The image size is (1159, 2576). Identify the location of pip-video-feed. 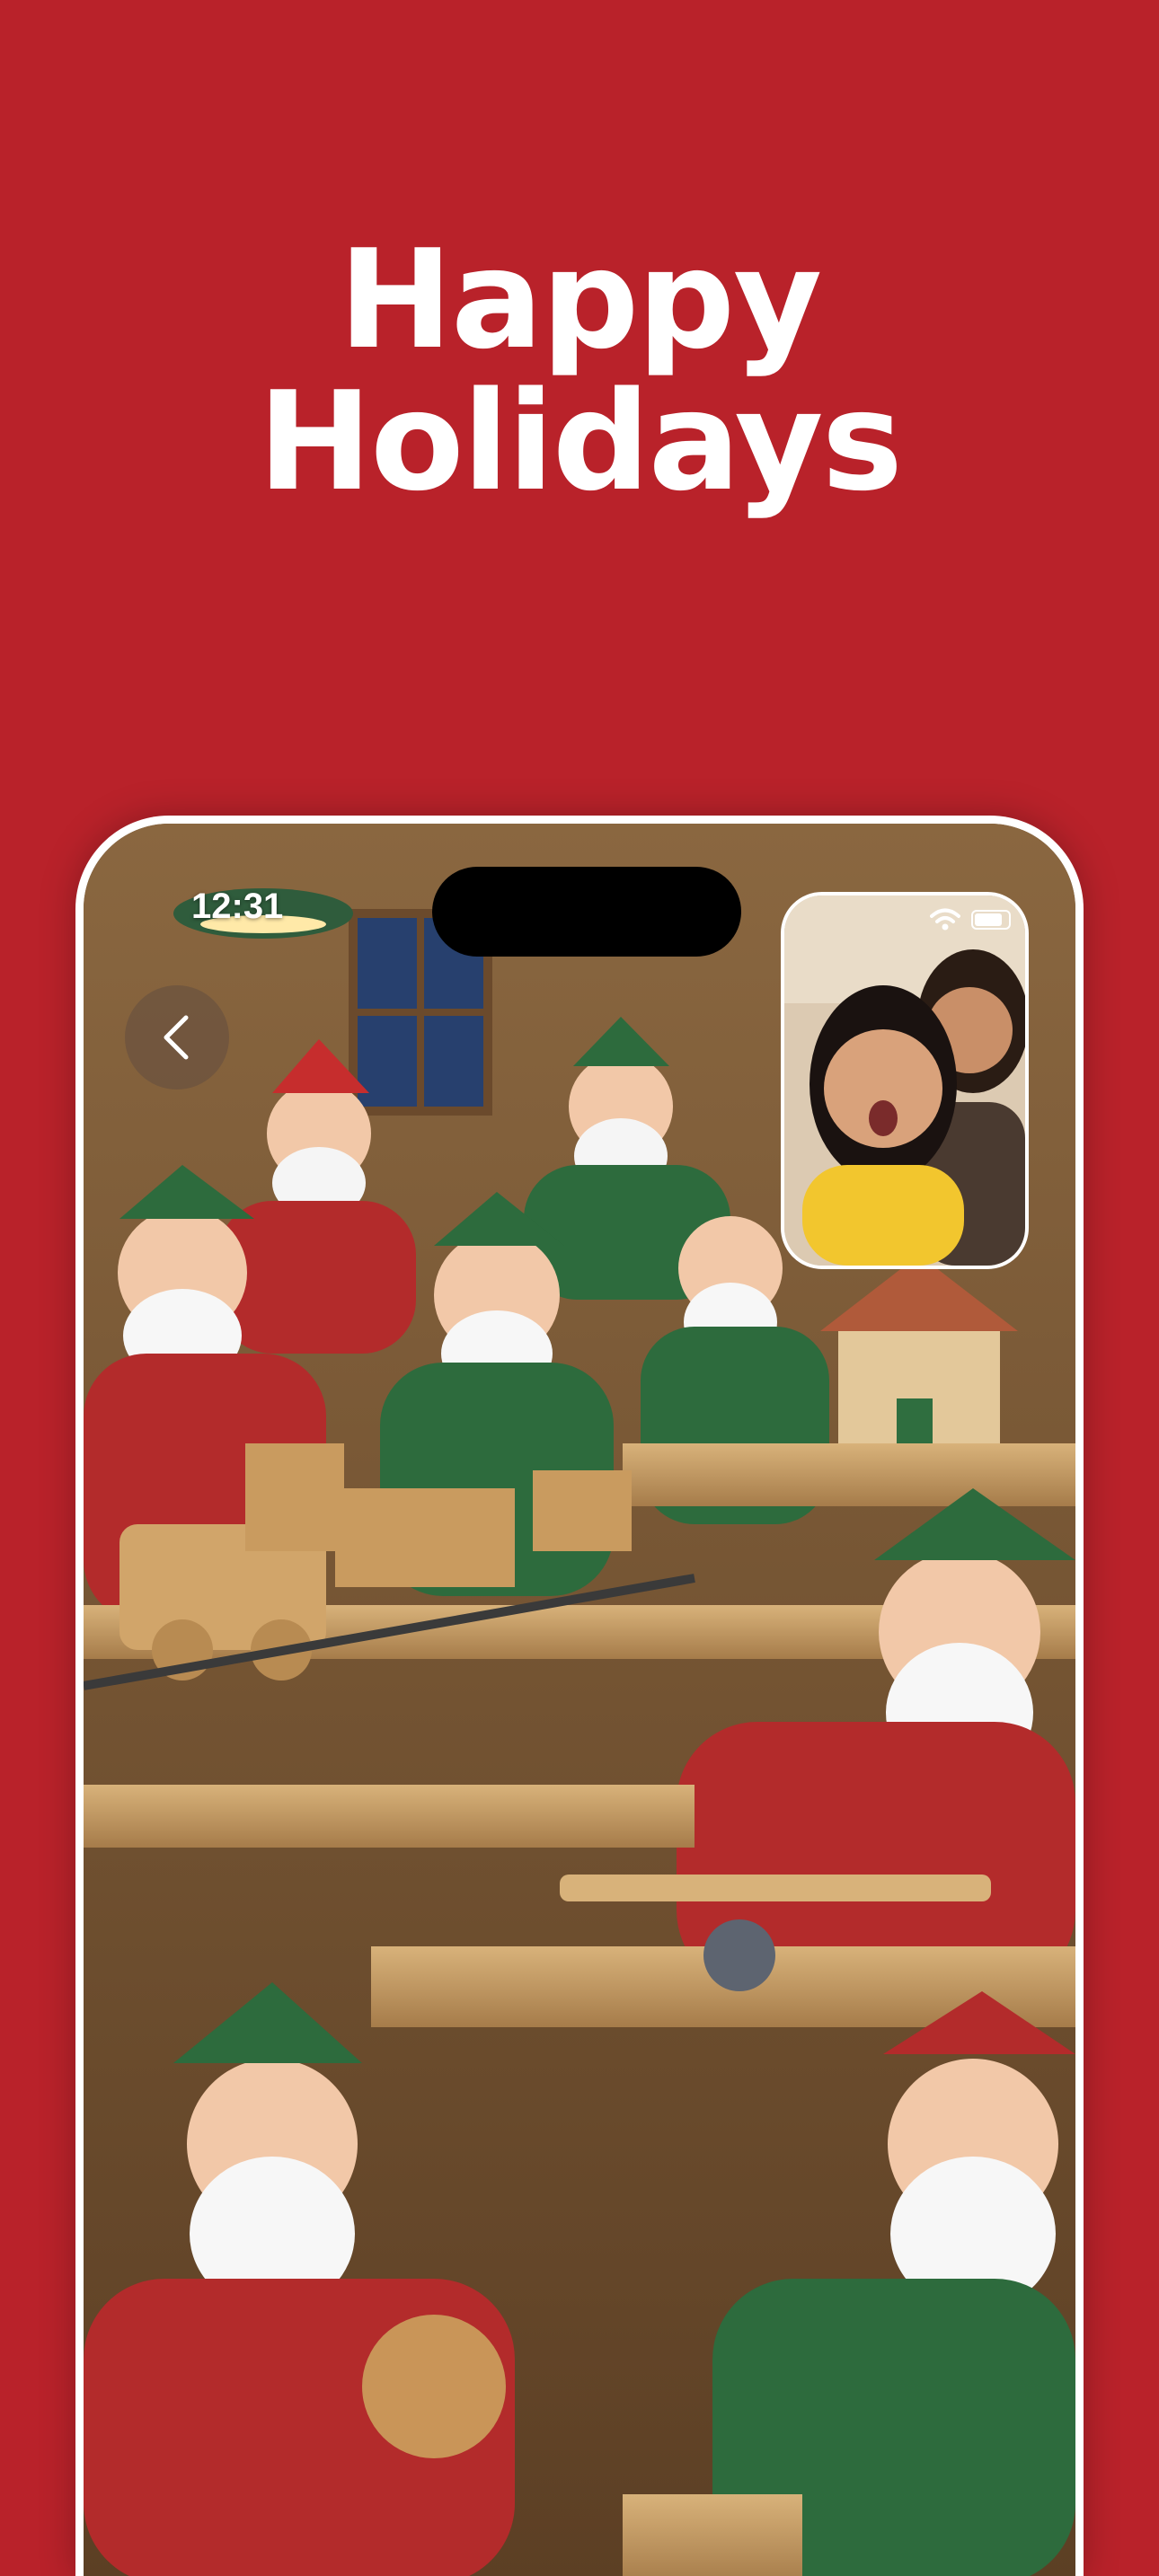
(904, 1080).